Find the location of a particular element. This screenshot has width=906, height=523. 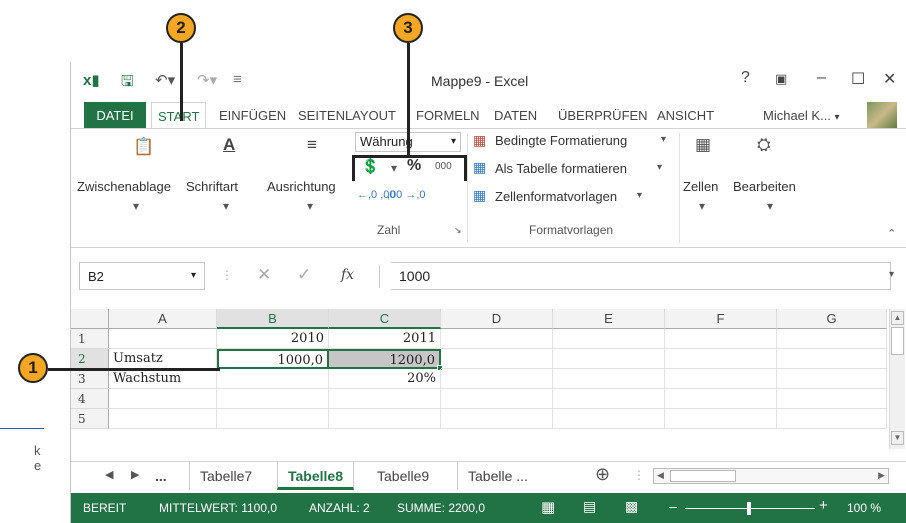

scroll-up-icon: ▲ is located at coordinates (897, 318).